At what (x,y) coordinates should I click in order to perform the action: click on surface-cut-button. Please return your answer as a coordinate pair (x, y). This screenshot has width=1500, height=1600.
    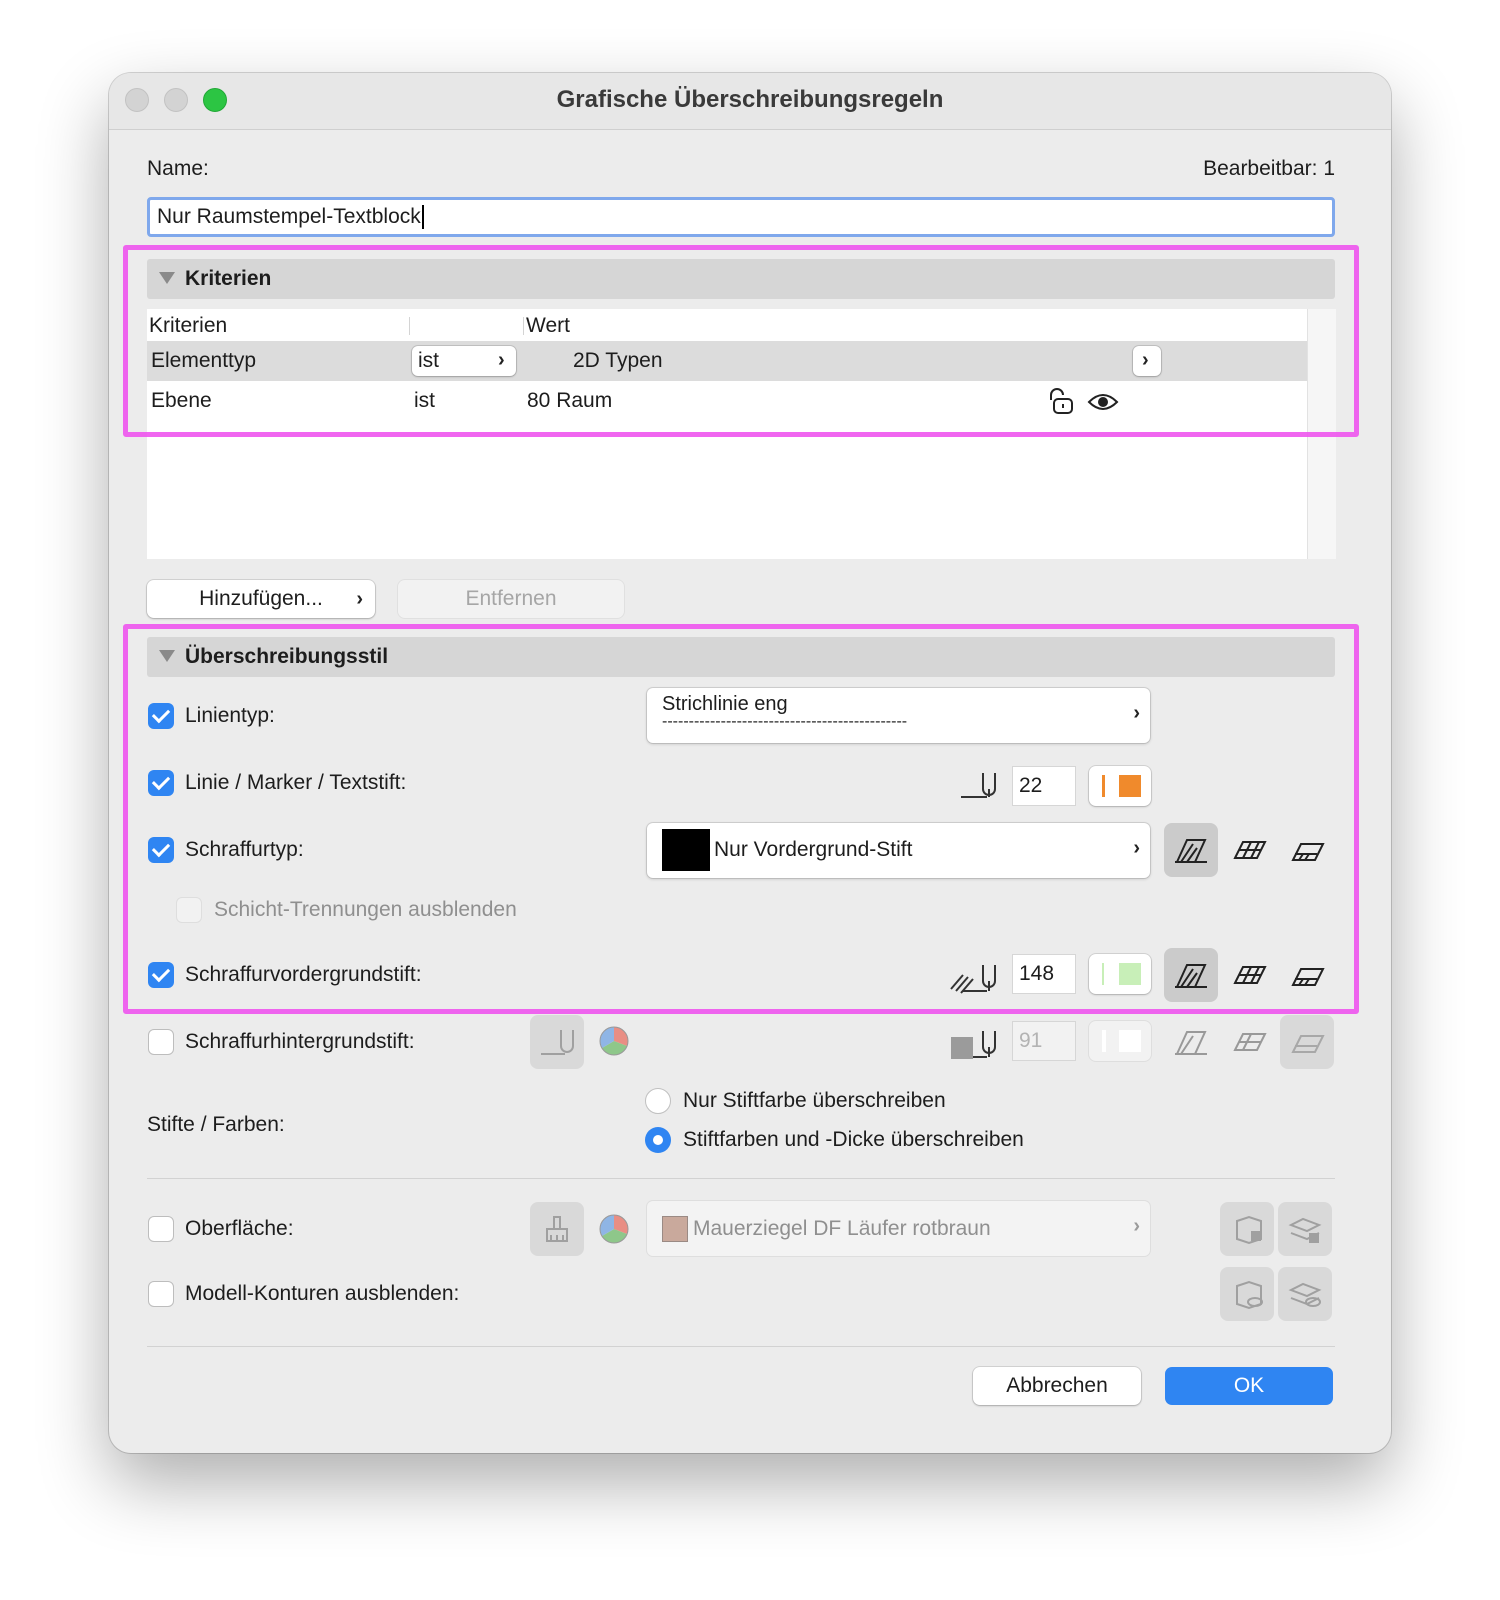
    Looking at the image, I should click on (1247, 1229).